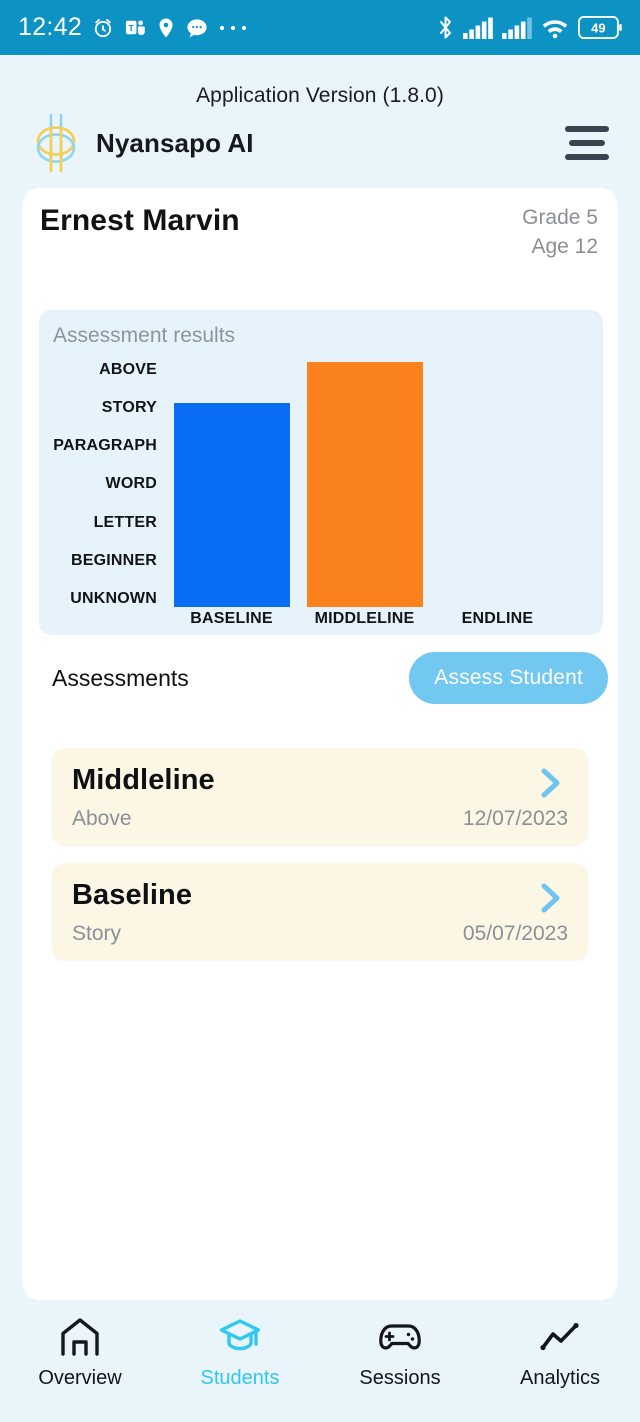 The height and width of the screenshot is (1422, 640). Describe the element at coordinates (166, 28) in the screenshot. I see `location-pin-icon` at that location.